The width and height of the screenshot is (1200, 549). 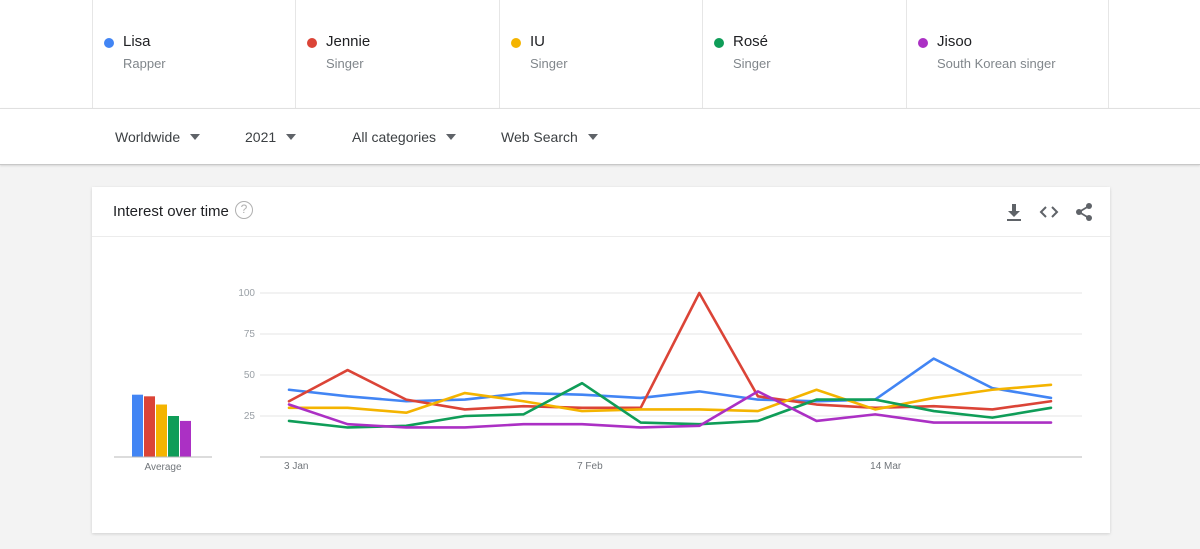 What do you see at coordinates (590, 466) in the screenshot?
I see `x-tick-label: 7 Feb` at bounding box center [590, 466].